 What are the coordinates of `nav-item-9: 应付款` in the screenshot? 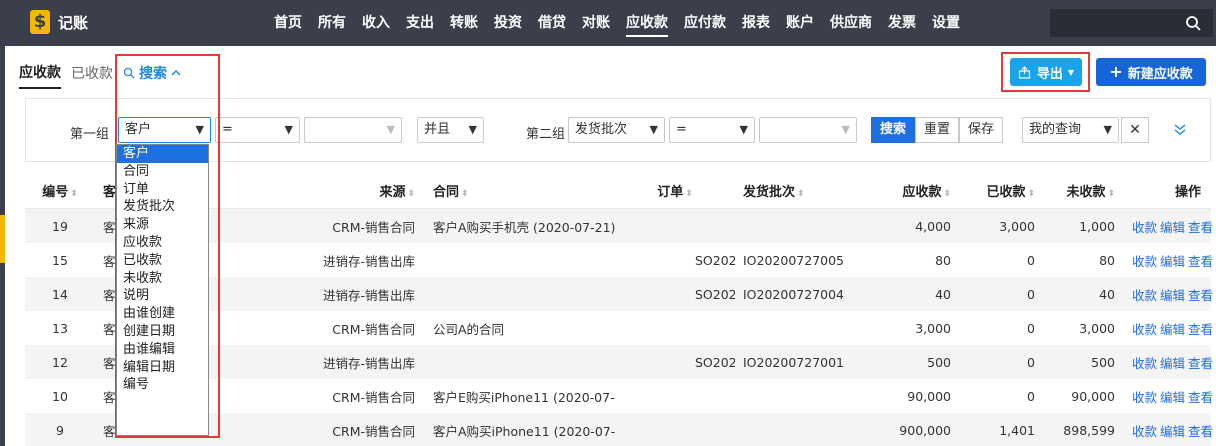 It's located at (705, 23).